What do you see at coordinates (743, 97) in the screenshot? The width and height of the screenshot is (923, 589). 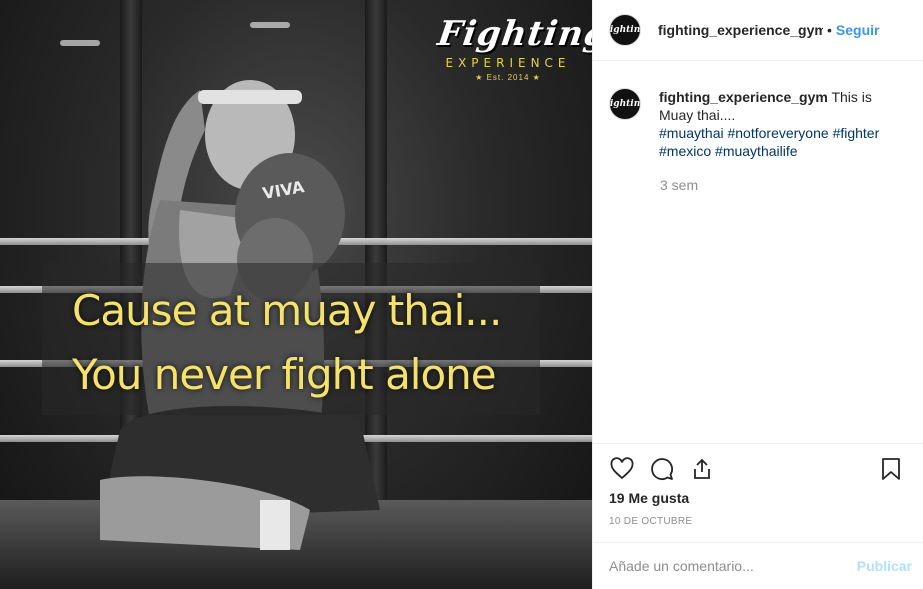 I see `caption-username: fighting_experience_gym` at bounding box center [743, 97].